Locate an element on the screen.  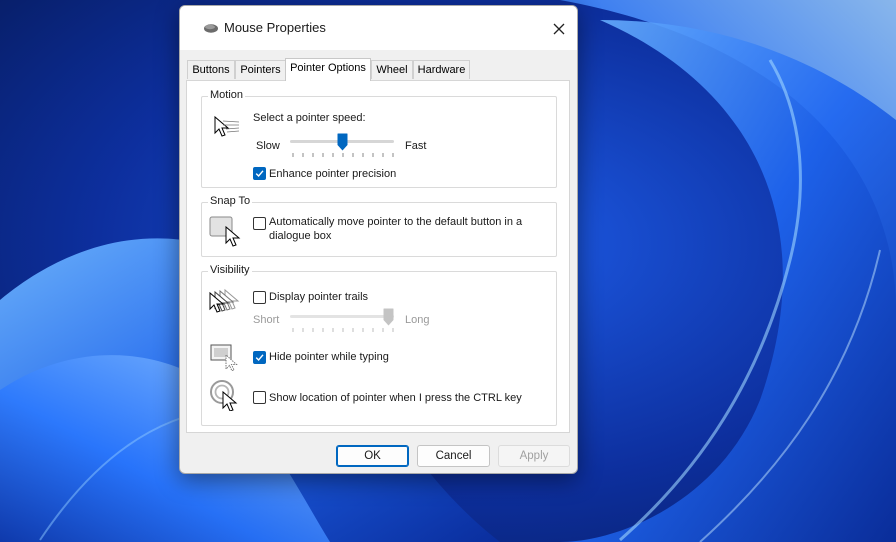
tab-hardware: Hardware is located at coordinates (441, 69).